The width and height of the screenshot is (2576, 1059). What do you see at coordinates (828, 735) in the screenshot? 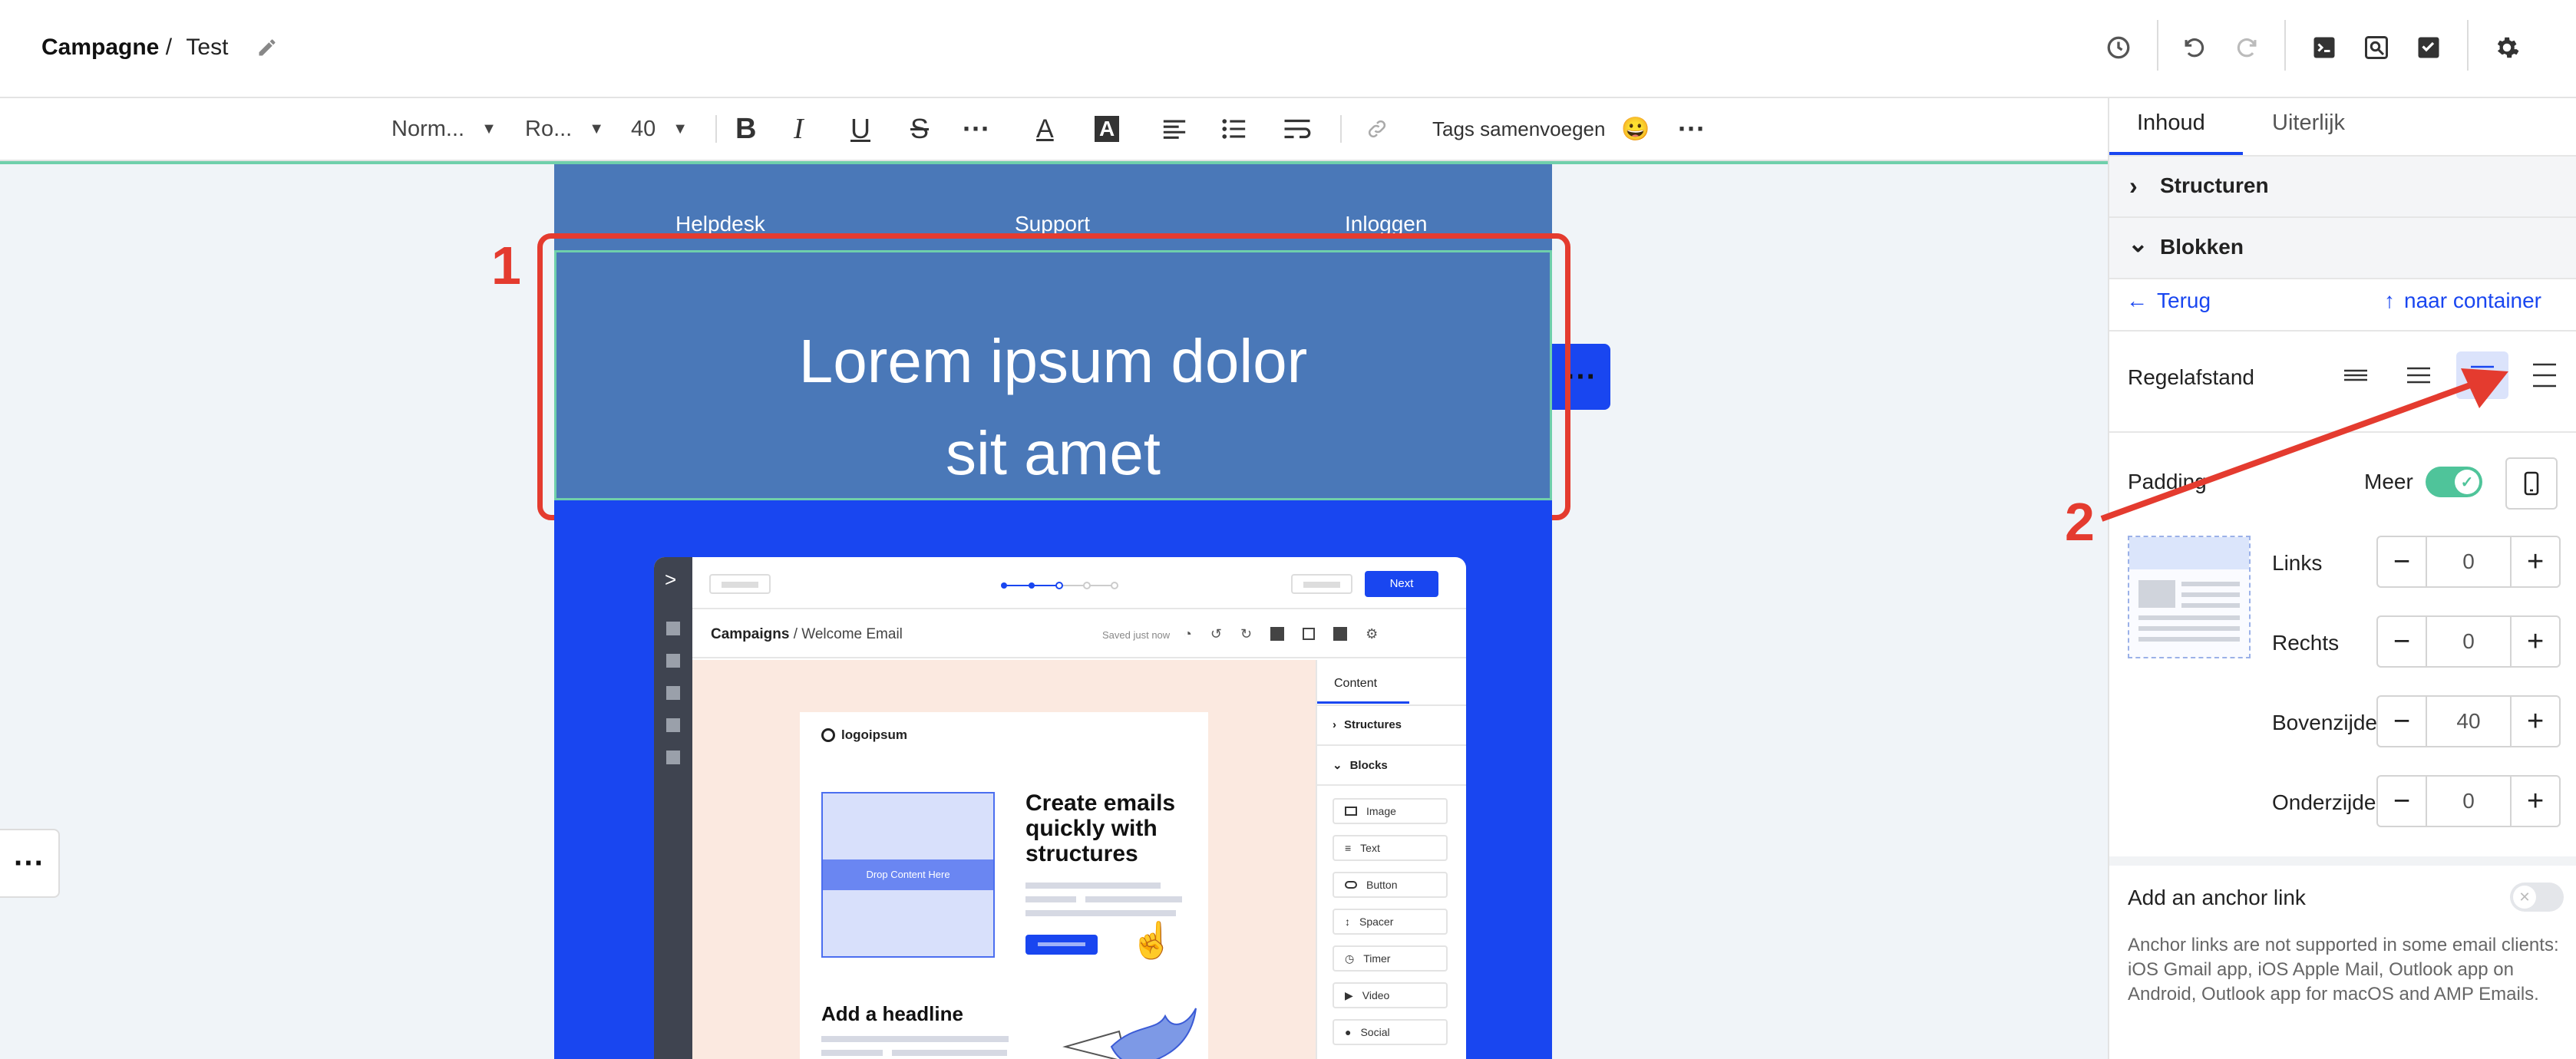
I see `logo-icon` at bounding box center [828, 735].